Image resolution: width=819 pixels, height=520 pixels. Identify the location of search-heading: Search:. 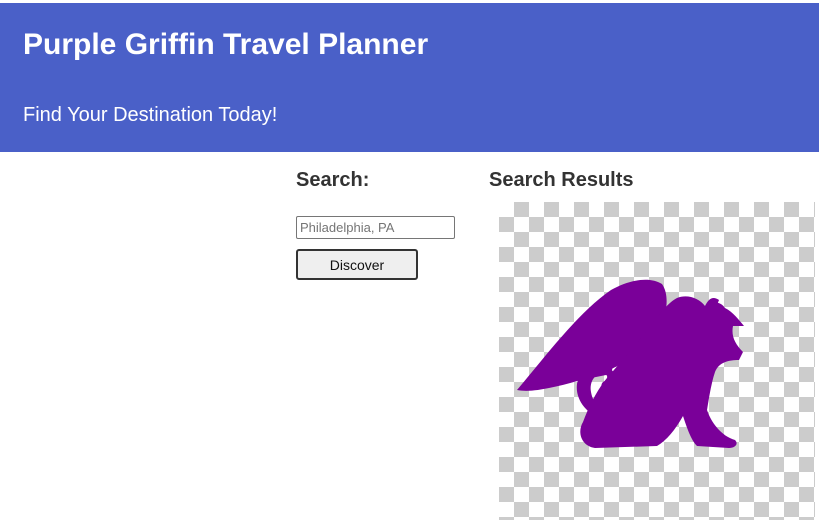
(333, 180).